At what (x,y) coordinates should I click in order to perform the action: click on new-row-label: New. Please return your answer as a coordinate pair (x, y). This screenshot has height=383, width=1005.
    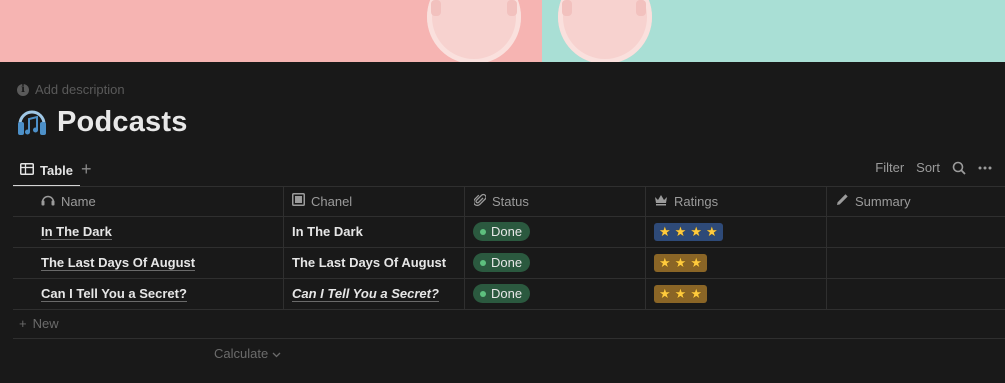
    Looking at the image, I should click on (45, 323).